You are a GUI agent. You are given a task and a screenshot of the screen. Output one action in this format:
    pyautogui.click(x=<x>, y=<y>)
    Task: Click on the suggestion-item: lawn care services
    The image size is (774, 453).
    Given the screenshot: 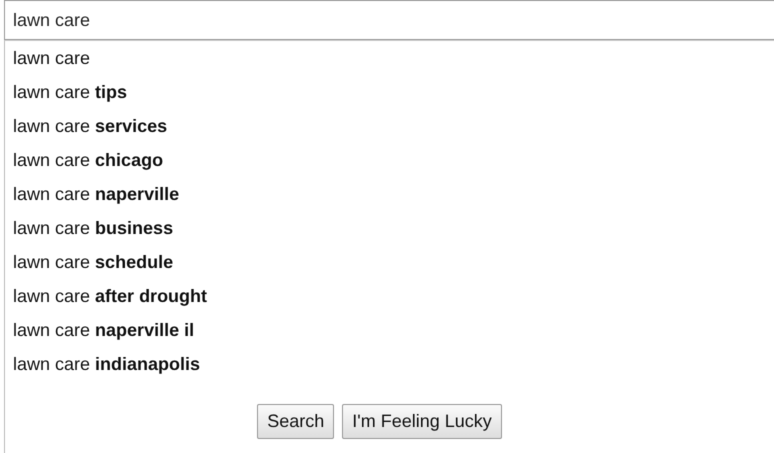 What is the action you would take?
    pyautogui.click(x=90, y=126)
    